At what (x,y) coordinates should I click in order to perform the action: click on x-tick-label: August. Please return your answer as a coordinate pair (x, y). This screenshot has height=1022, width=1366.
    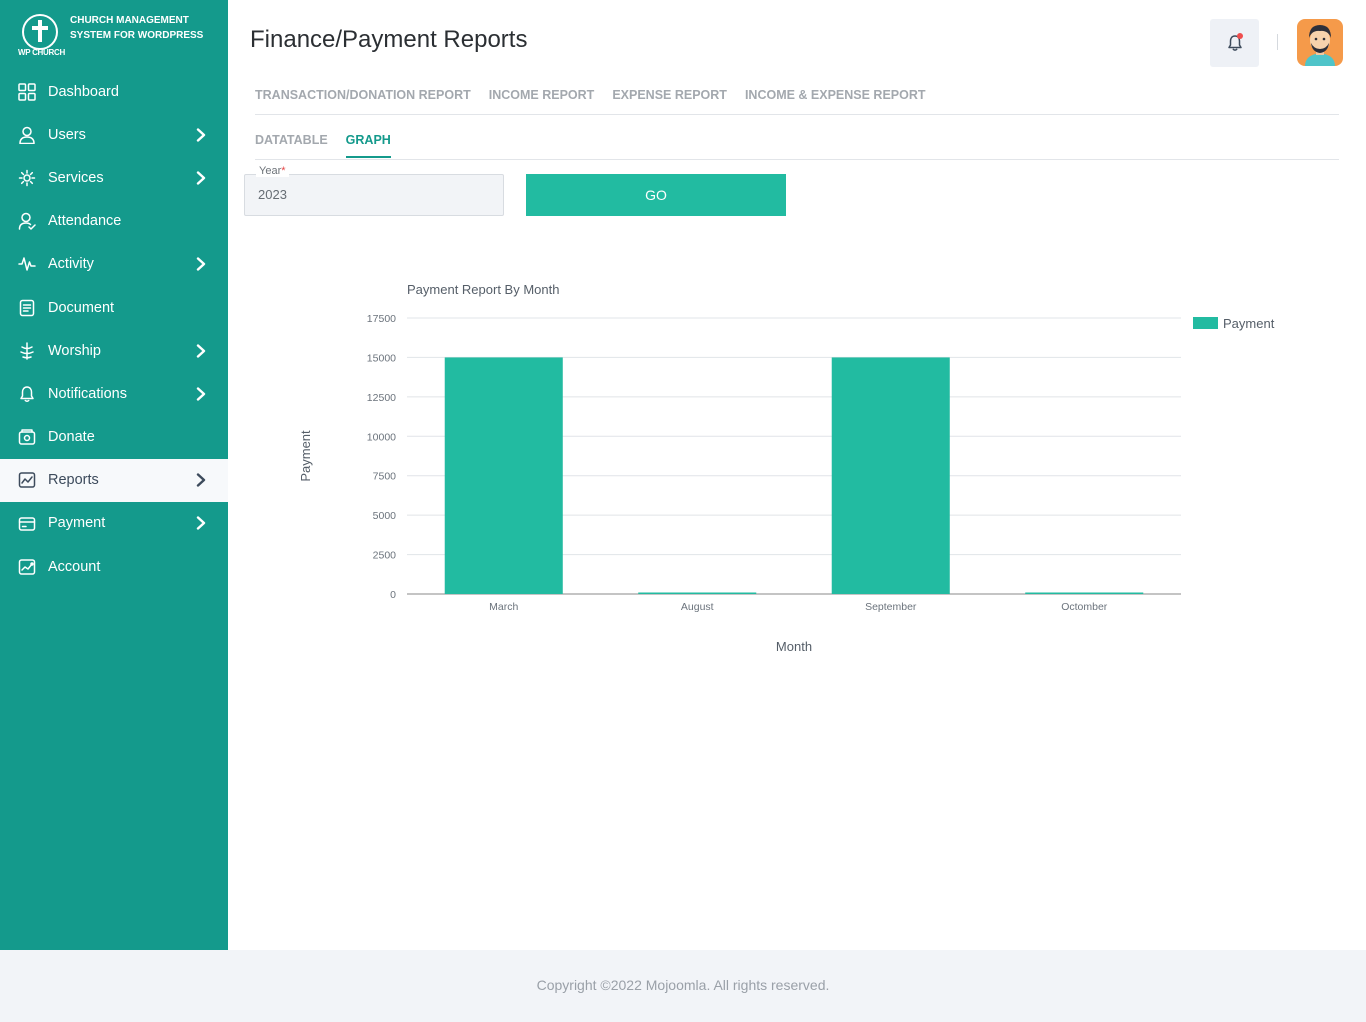
    Looking at the image, I should click on (697, 607).